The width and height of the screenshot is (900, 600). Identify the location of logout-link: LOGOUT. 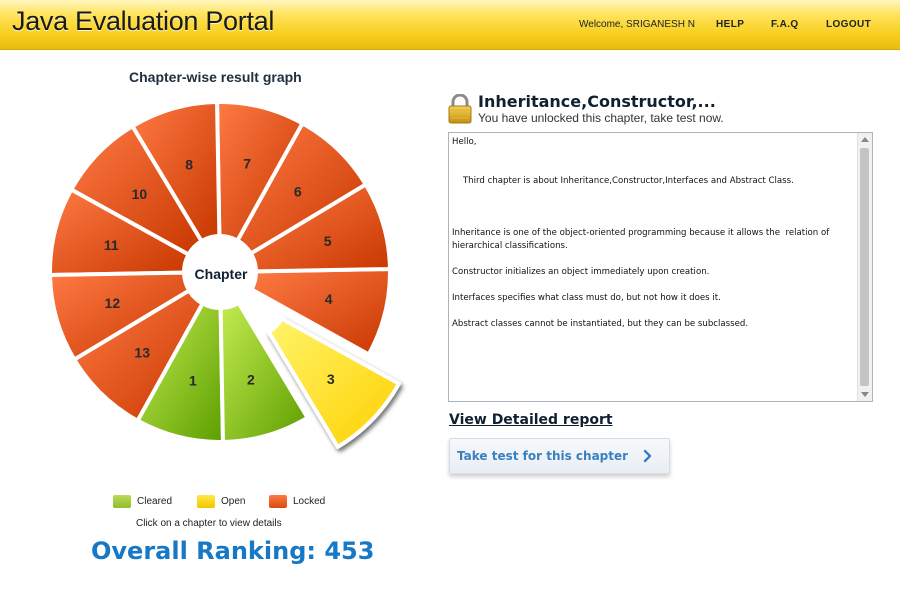
(848, 24).